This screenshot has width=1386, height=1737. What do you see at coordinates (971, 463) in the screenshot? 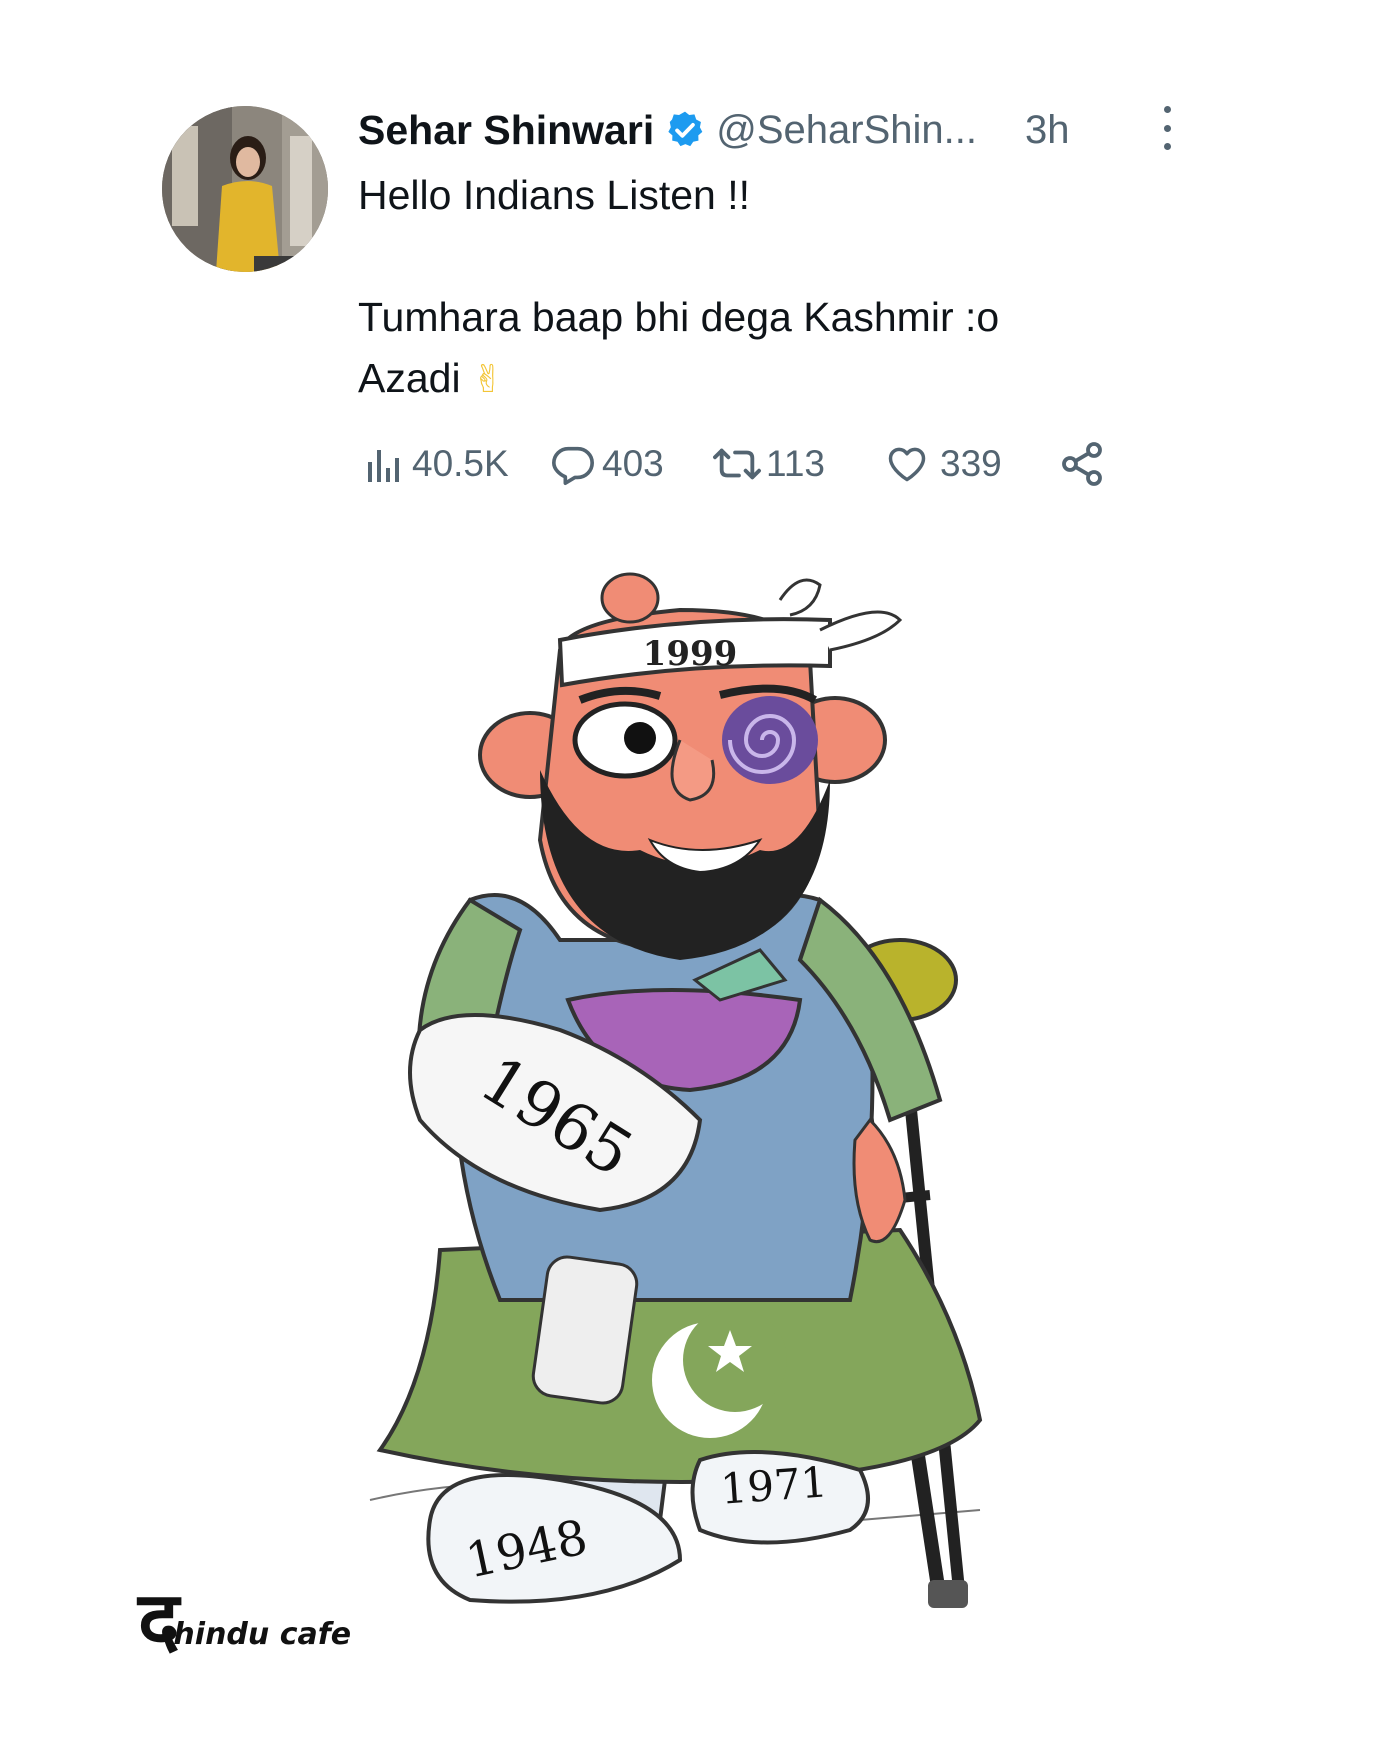
I see `like-count: 339` at bounding box center [971, 463].